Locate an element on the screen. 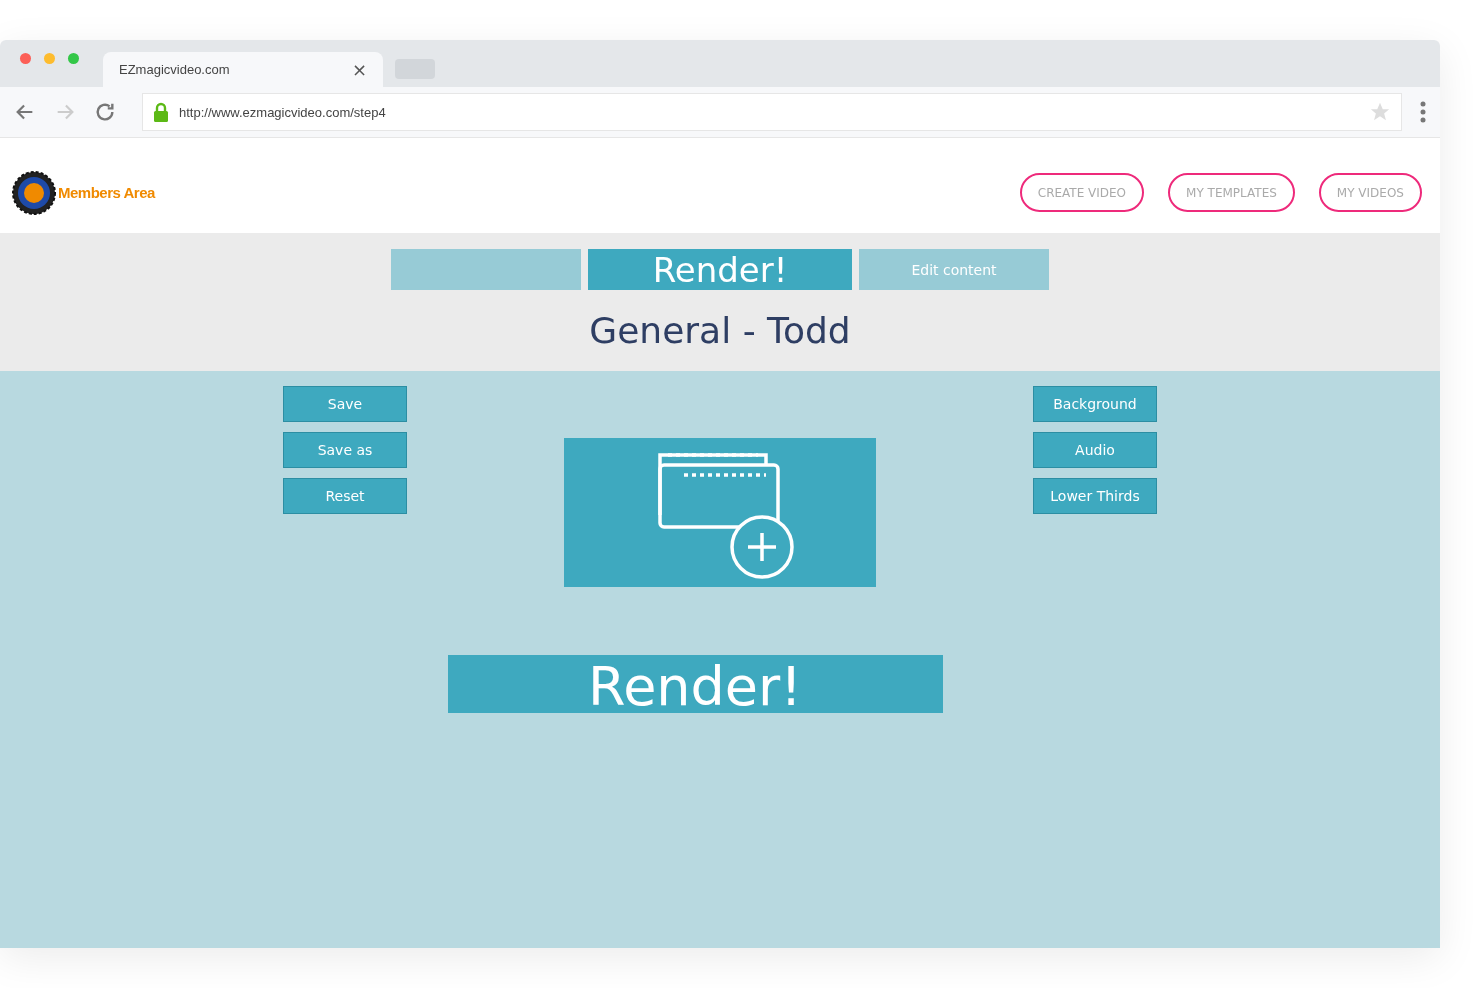 The image size is (1480, 988). render-button: Render! is located at coordinates (695, 684).